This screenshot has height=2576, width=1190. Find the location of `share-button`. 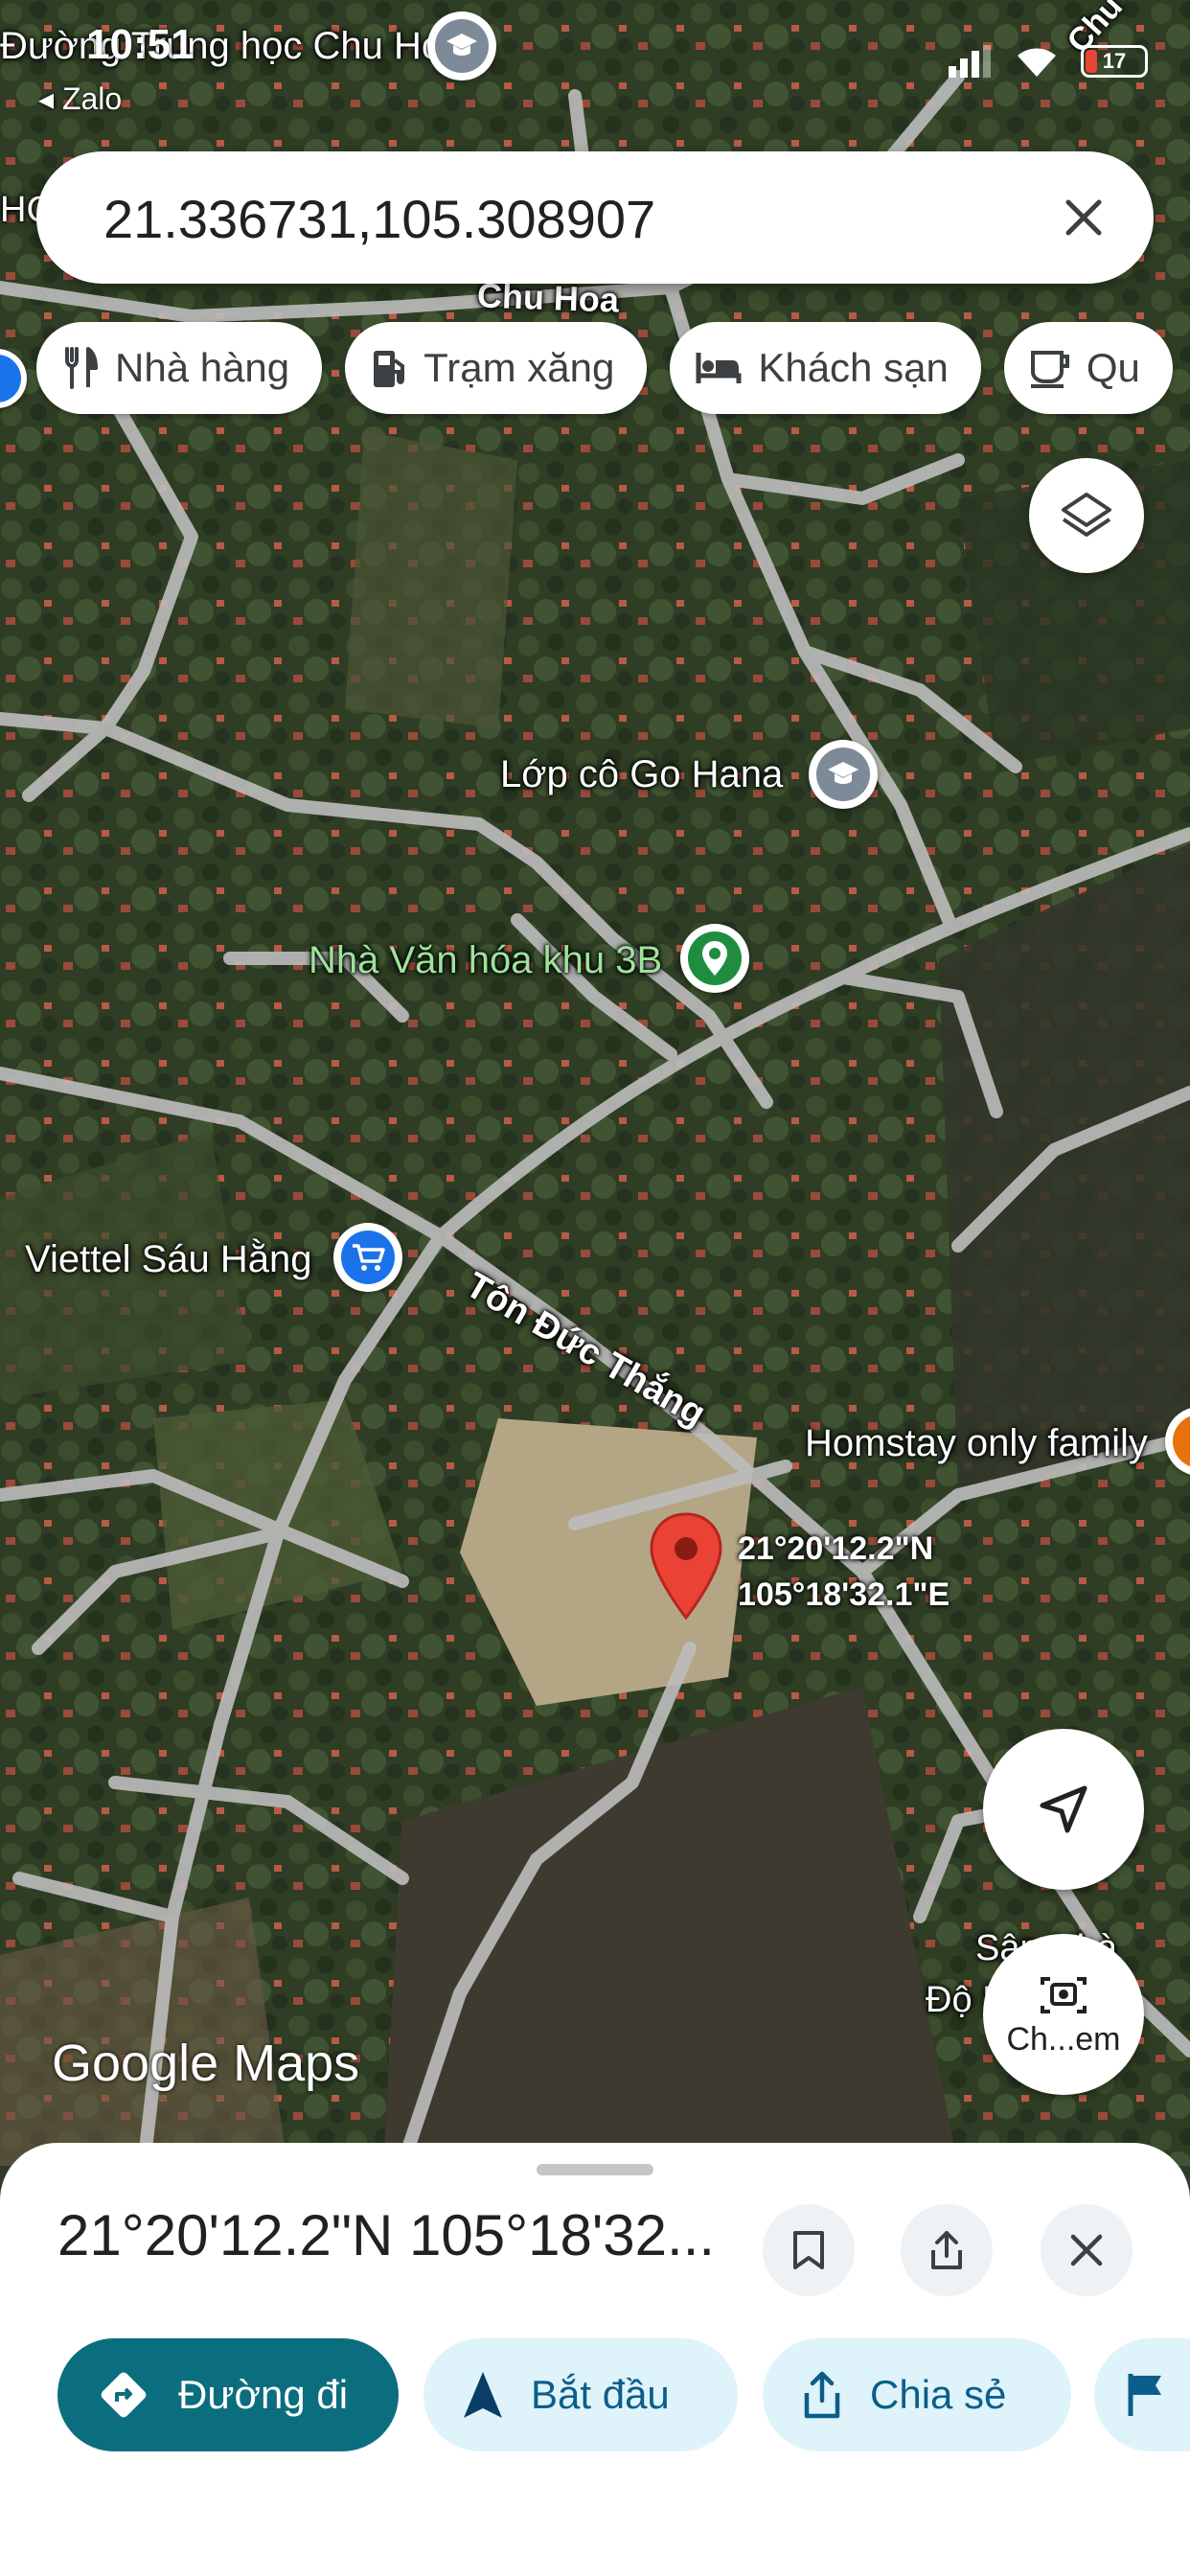

share-button is located at coordinates (947, 2250).